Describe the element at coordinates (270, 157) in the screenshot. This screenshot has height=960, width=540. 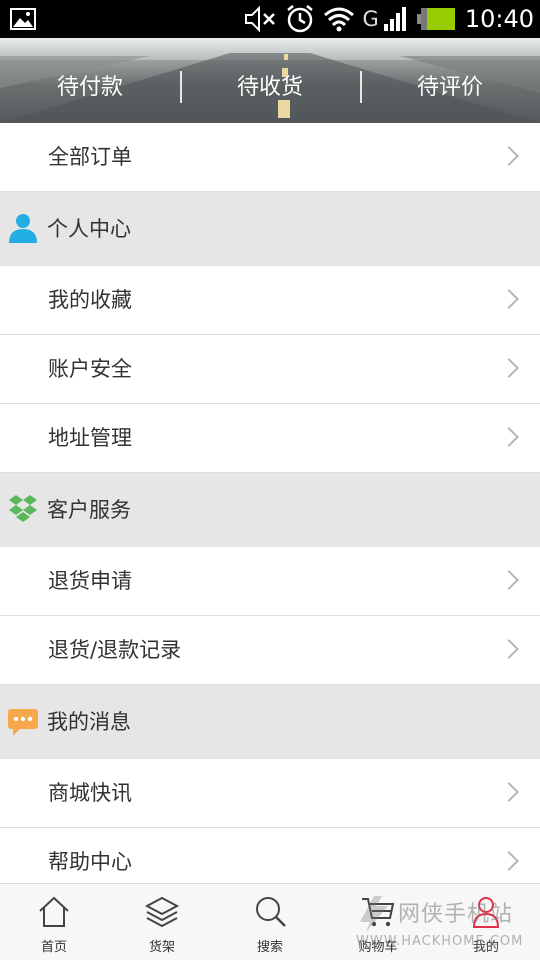
I see `list-item-all-orders: 全部订单` at that location.